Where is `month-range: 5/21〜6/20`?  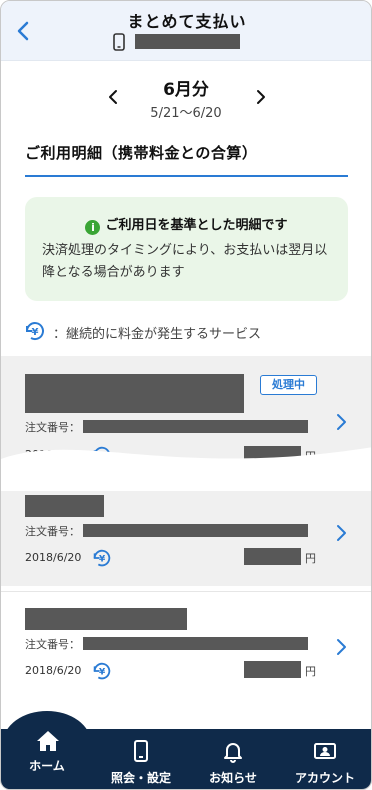 month-range: 5/21〜6/20 is located at coordinates (186, 113).